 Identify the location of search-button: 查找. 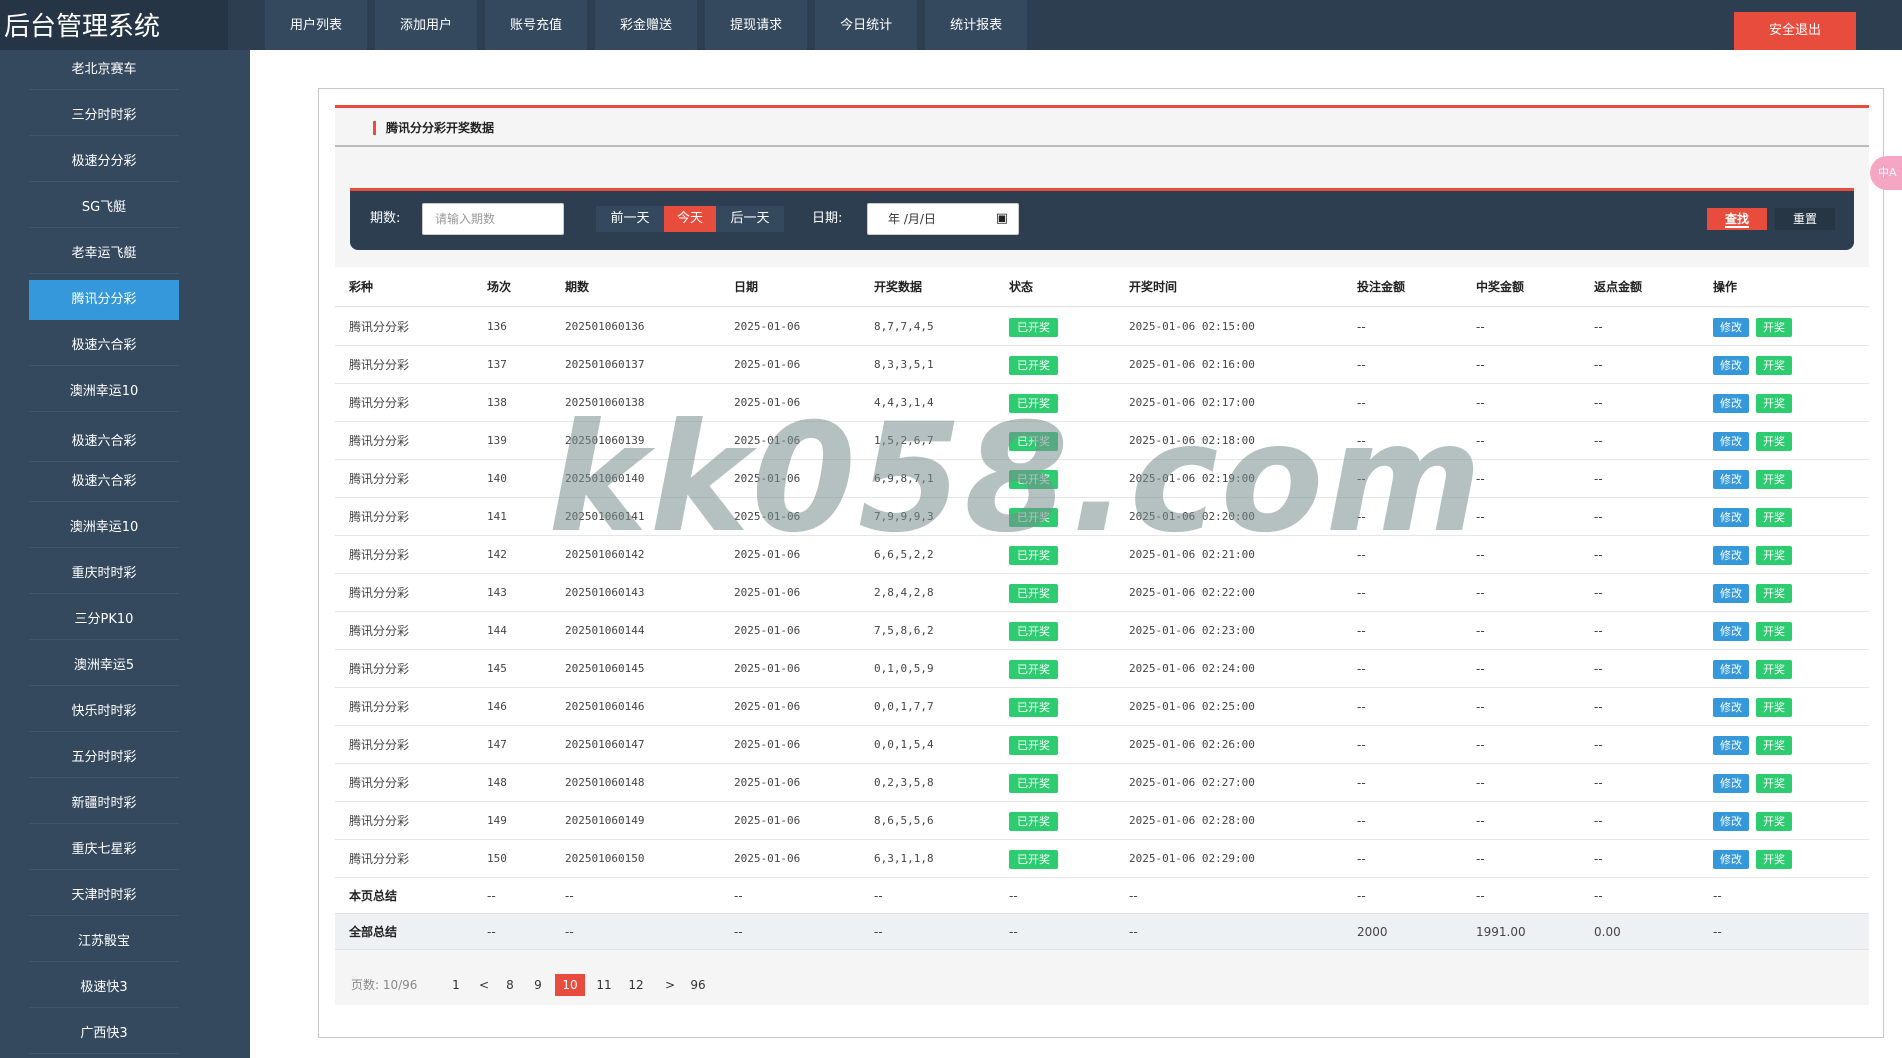
(1737, 219).